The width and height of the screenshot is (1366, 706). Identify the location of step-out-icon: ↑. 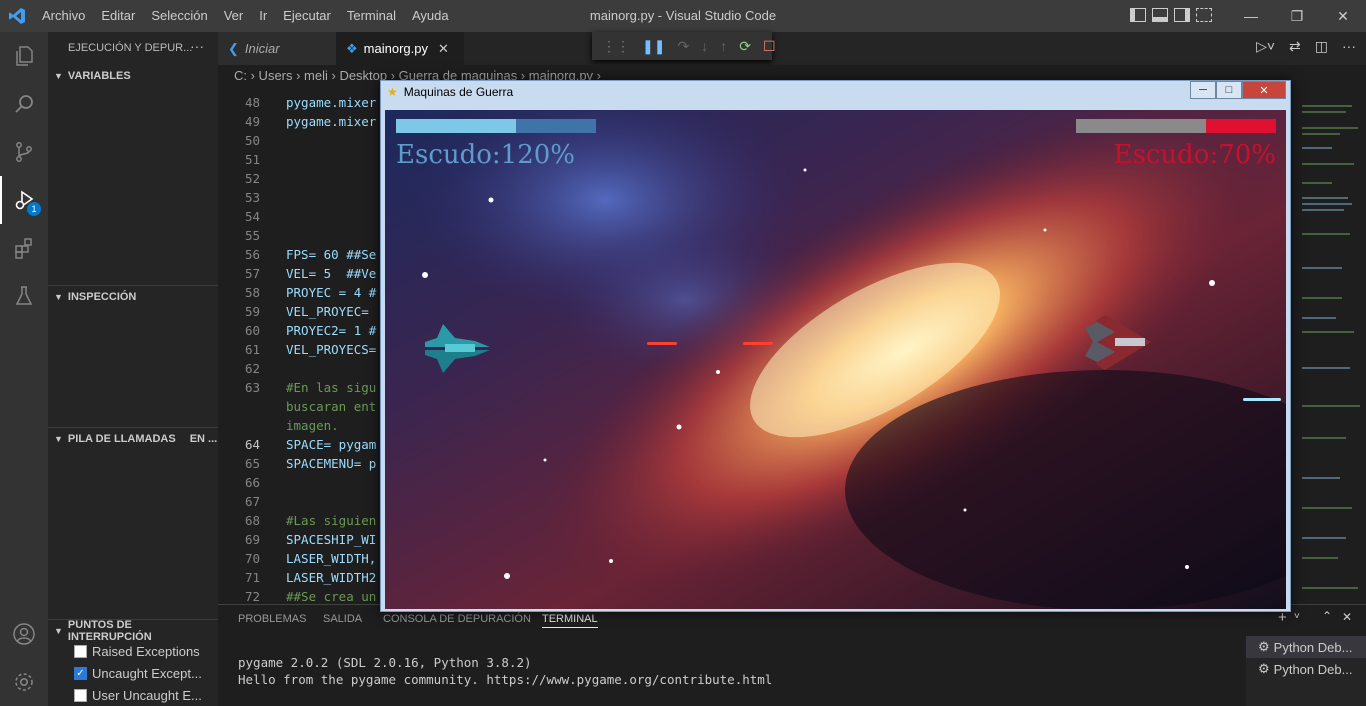
(723, 46).